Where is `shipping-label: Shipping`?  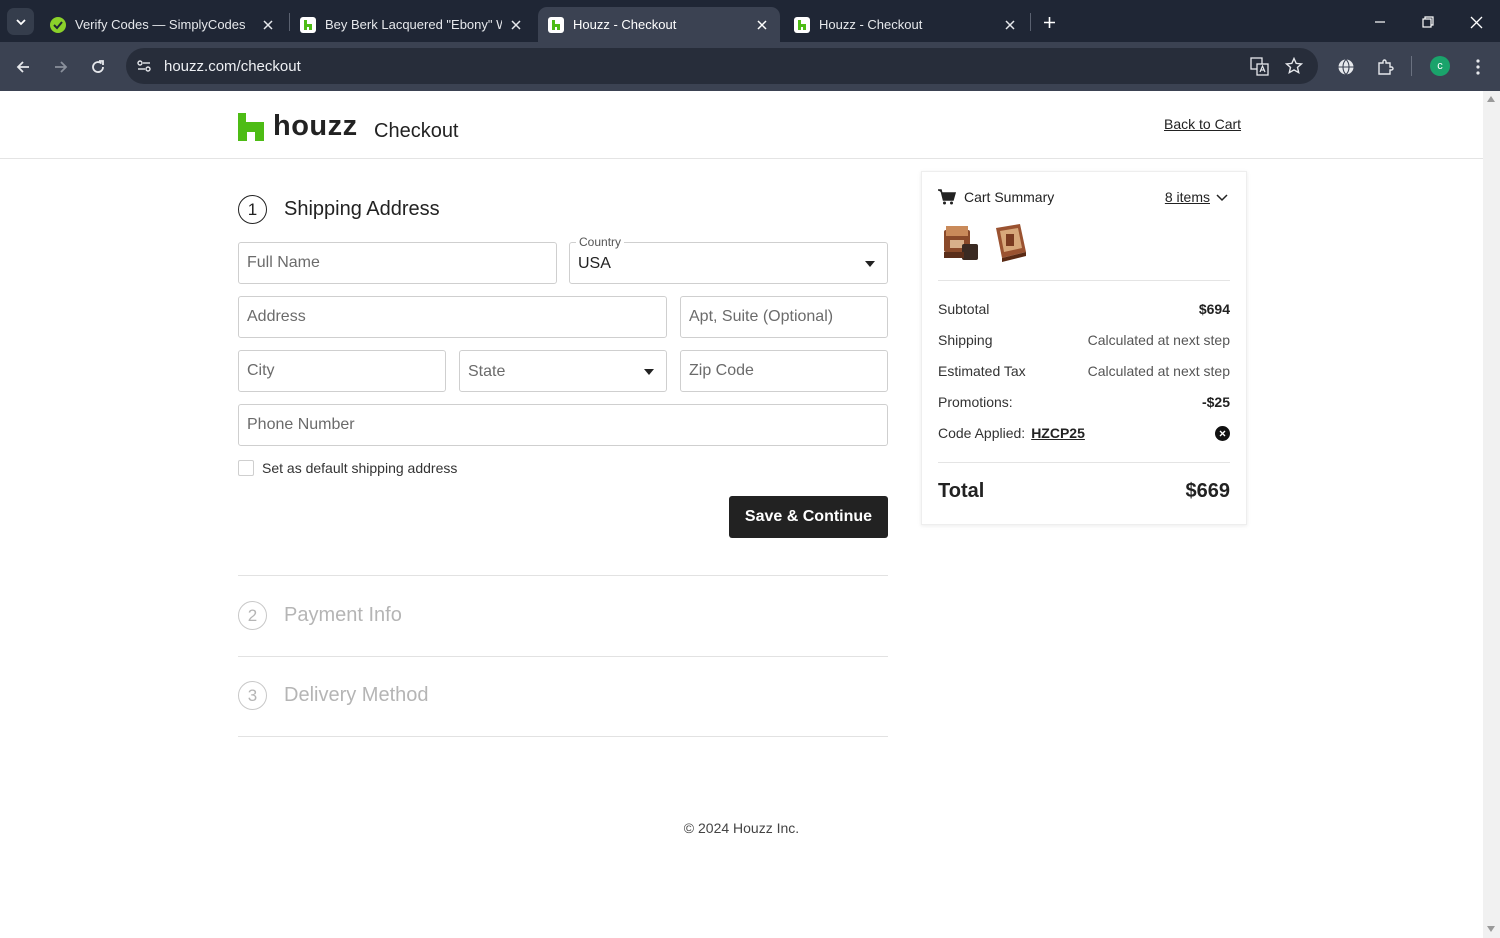 shipping-label: Shipping is located at coordinates (965, 340).